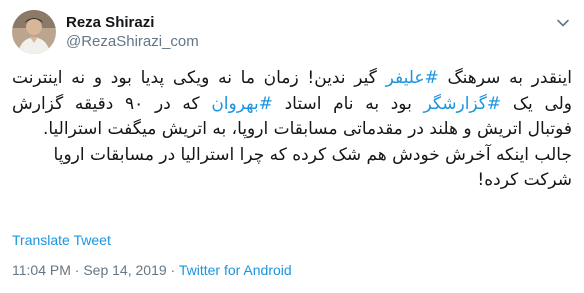  I want to click on tweet-source-app: Twitter for Android, so click(235, 270).